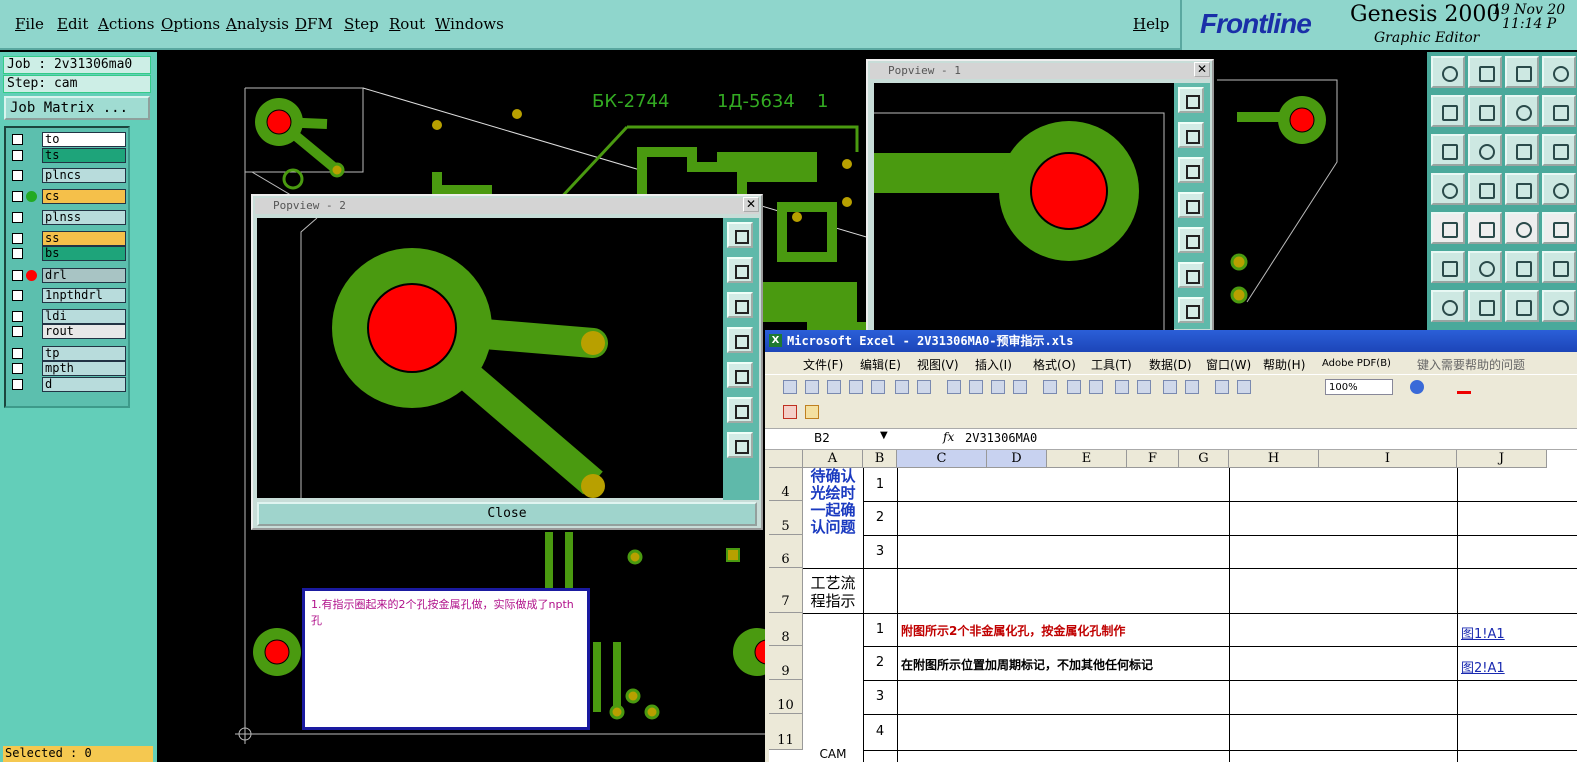  I want to click on layer-row-d: d, so click(67, 384).